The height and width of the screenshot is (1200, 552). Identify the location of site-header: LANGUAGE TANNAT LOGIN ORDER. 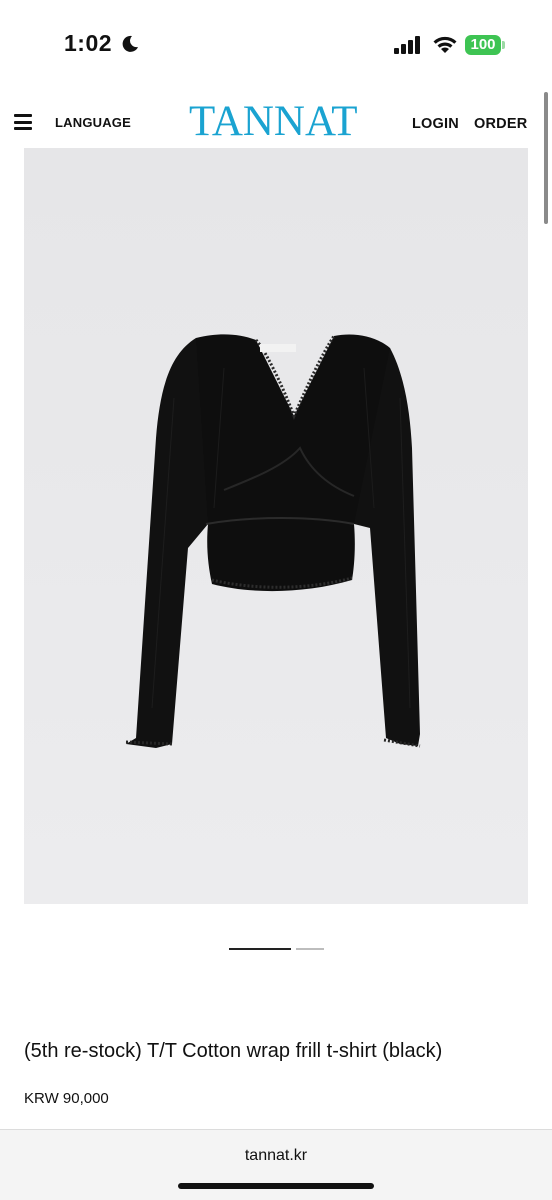
(276, 122).